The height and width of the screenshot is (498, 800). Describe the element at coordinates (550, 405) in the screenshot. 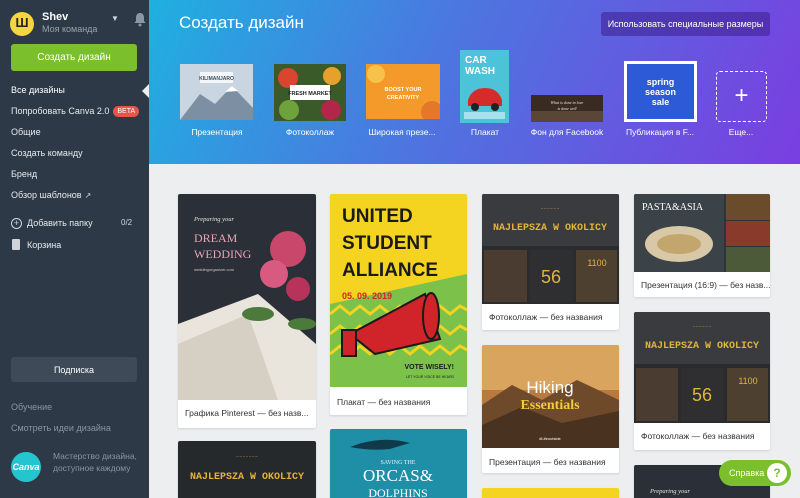

I see `hiking-text-2: Essentials` at that location.